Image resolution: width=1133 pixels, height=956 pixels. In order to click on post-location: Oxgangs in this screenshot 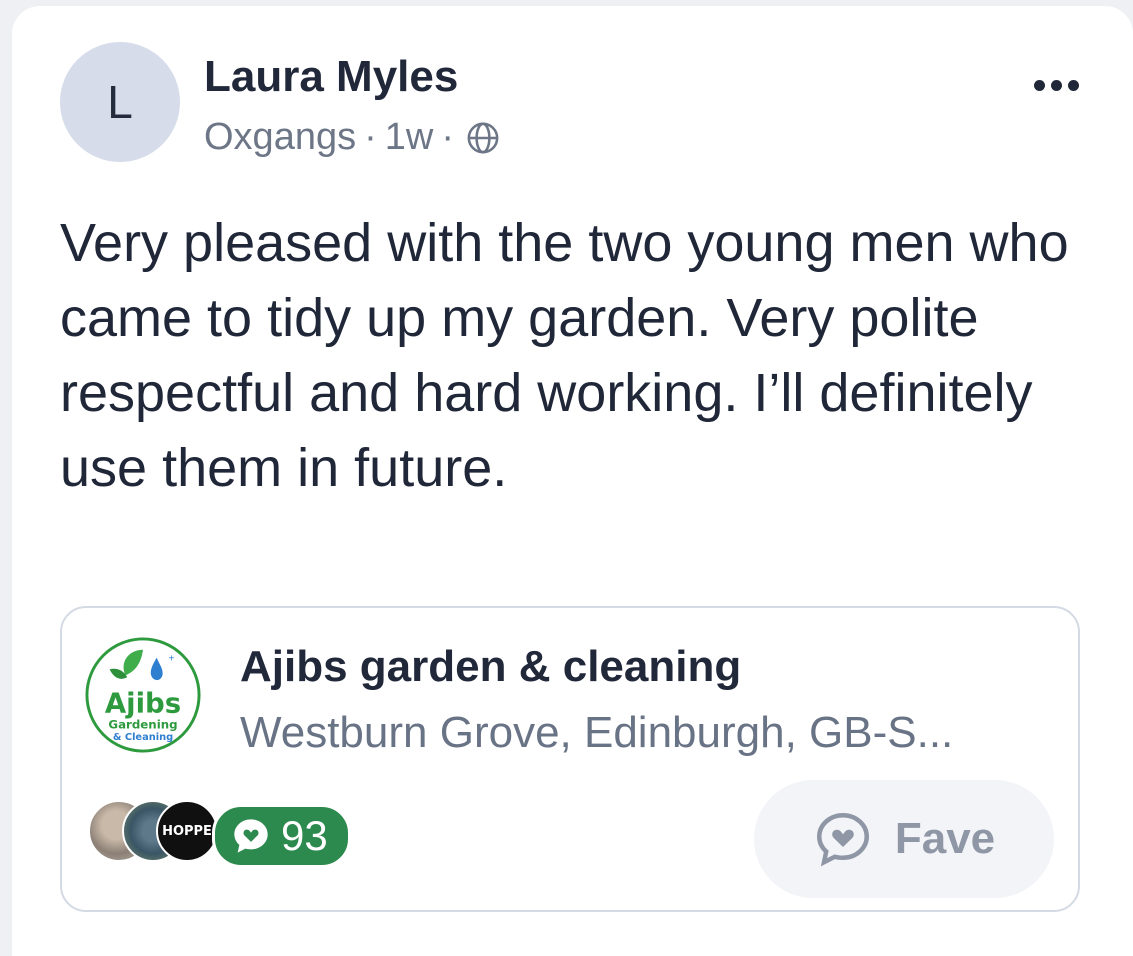, I will do `click(280, 137)`.